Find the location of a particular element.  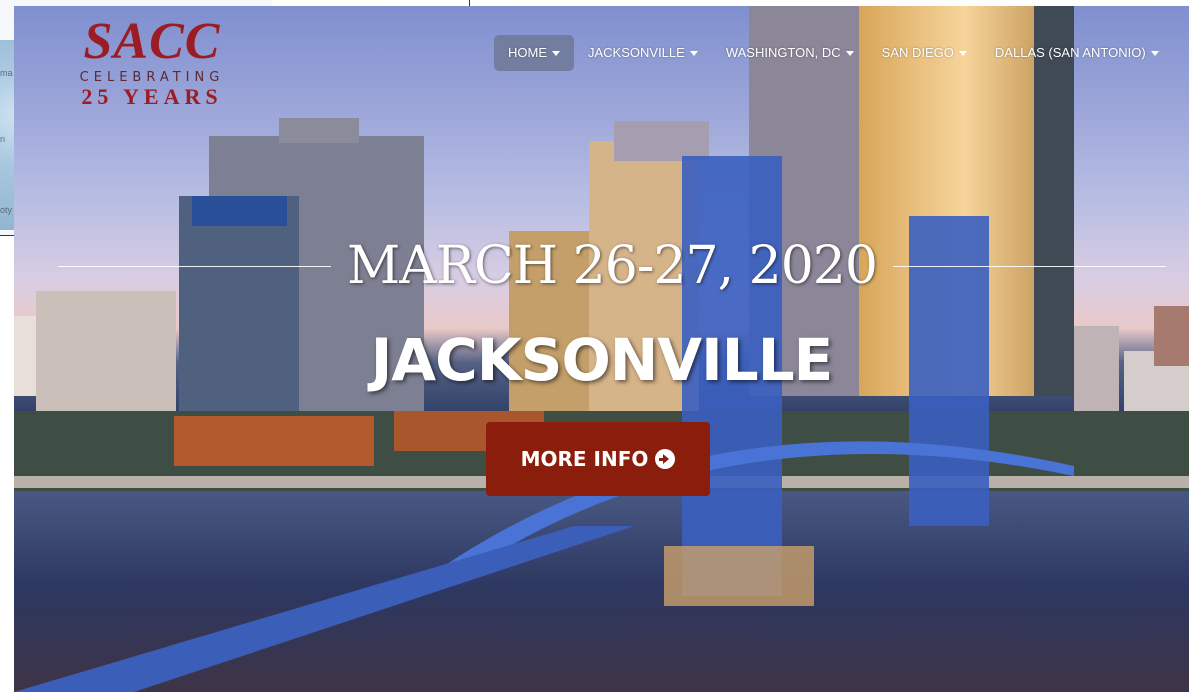

sacc-logo: SACC CELEBRATING 25 YEARS is located at coordinates (152, 61).